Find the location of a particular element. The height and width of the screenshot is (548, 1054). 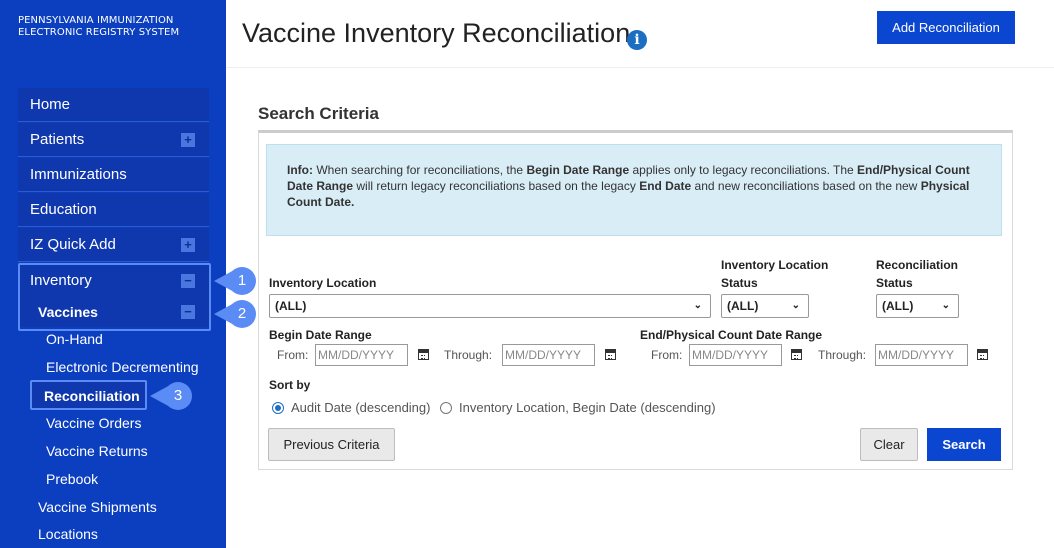

sidebar-item-label: Electronic Decrementing is located at coordinates (122, 367).